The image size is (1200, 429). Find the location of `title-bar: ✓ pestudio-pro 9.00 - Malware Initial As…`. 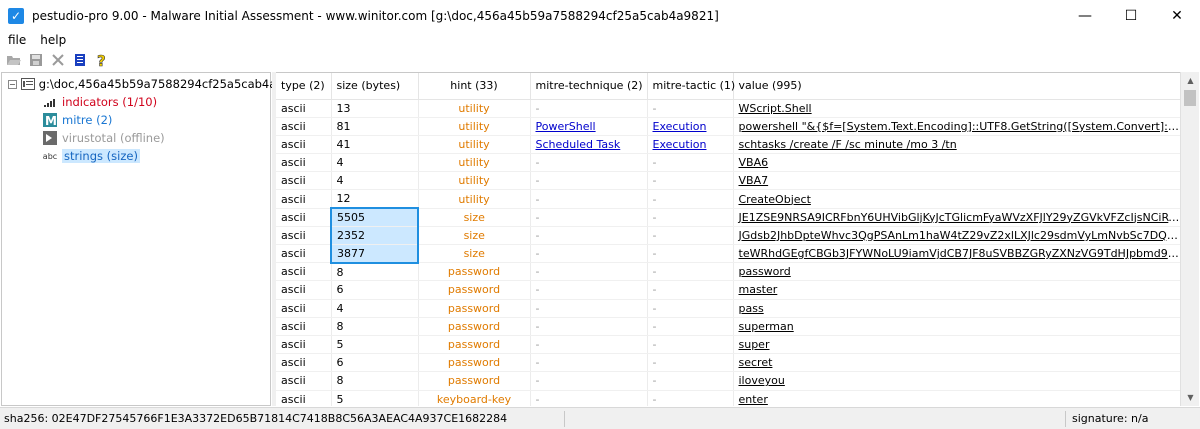

title-bar: ✓ pestudio-pro 9.00 - Malware Initial As… is located at coordinates (600, 15).